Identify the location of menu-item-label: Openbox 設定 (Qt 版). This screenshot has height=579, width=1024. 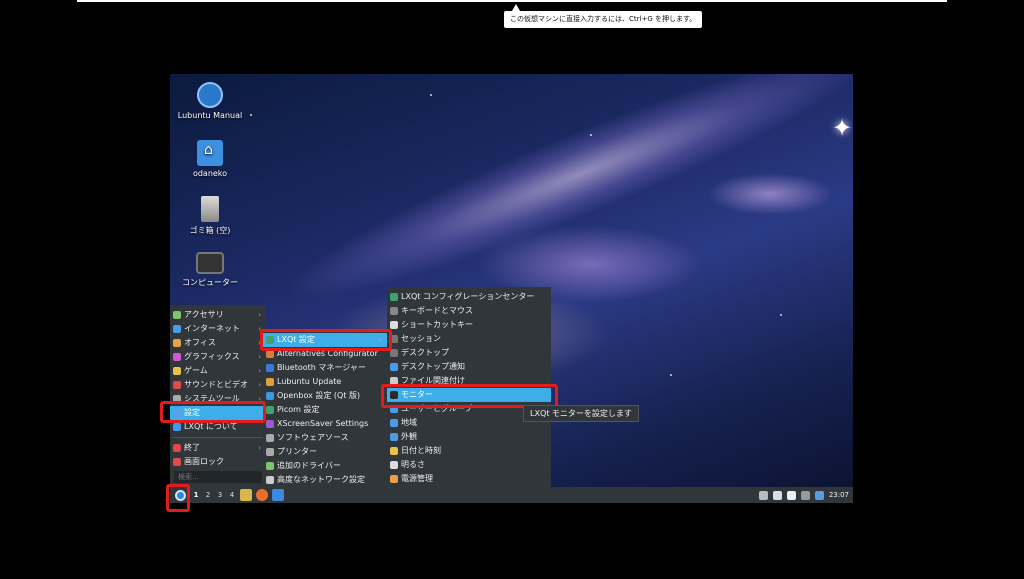
(319, 395).